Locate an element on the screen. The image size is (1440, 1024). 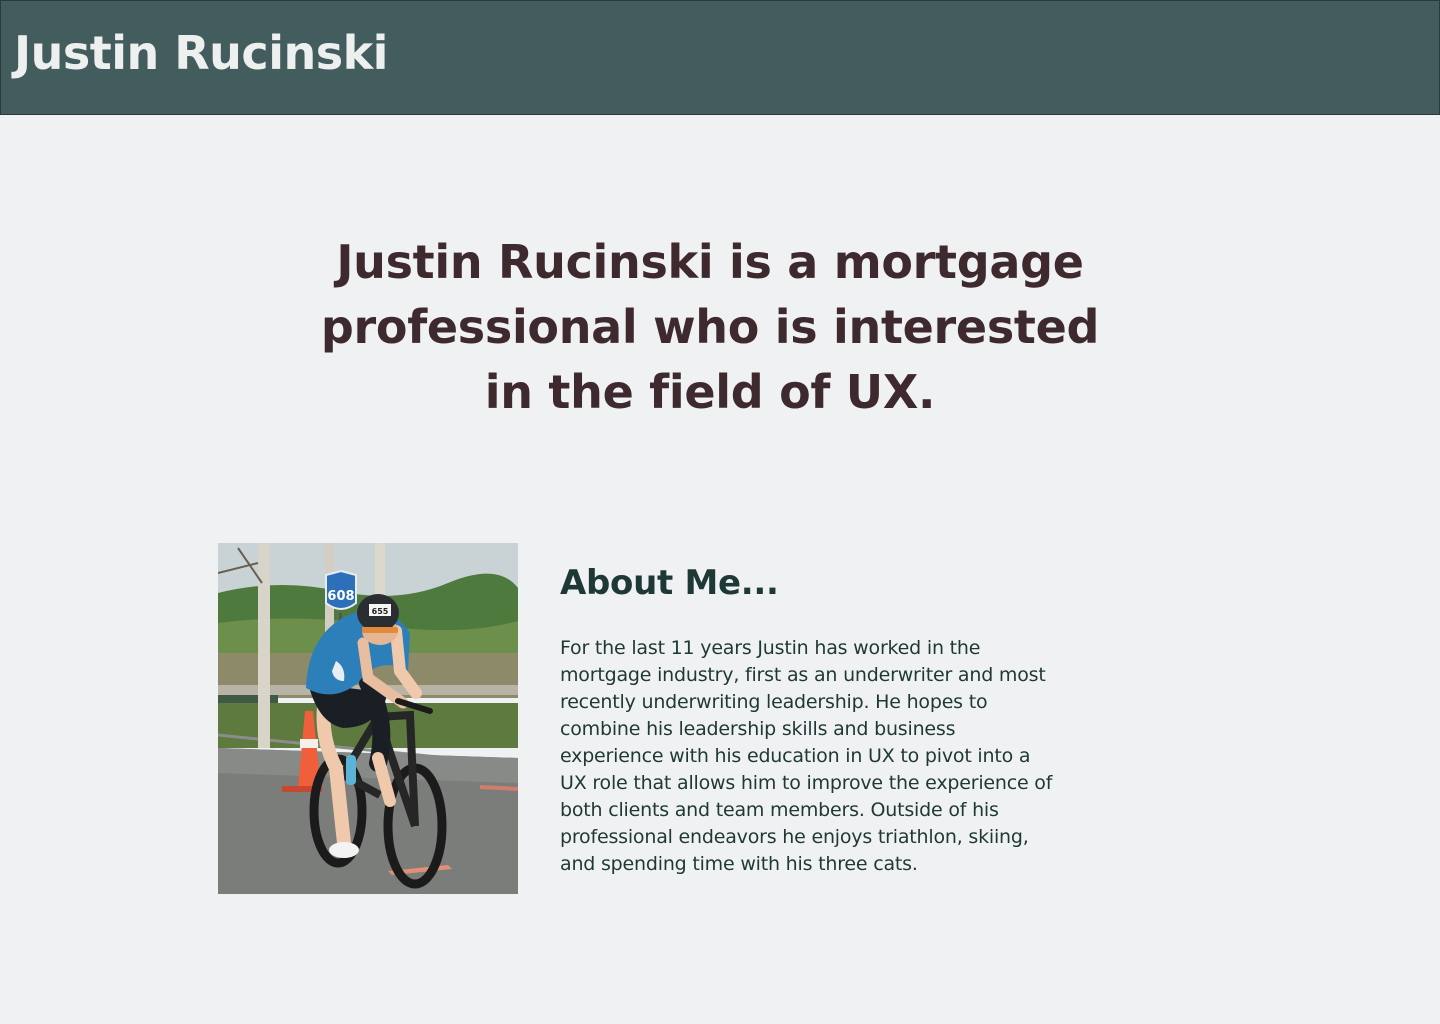
profile-photo: 608 655 is located at coordinates (368, 718).